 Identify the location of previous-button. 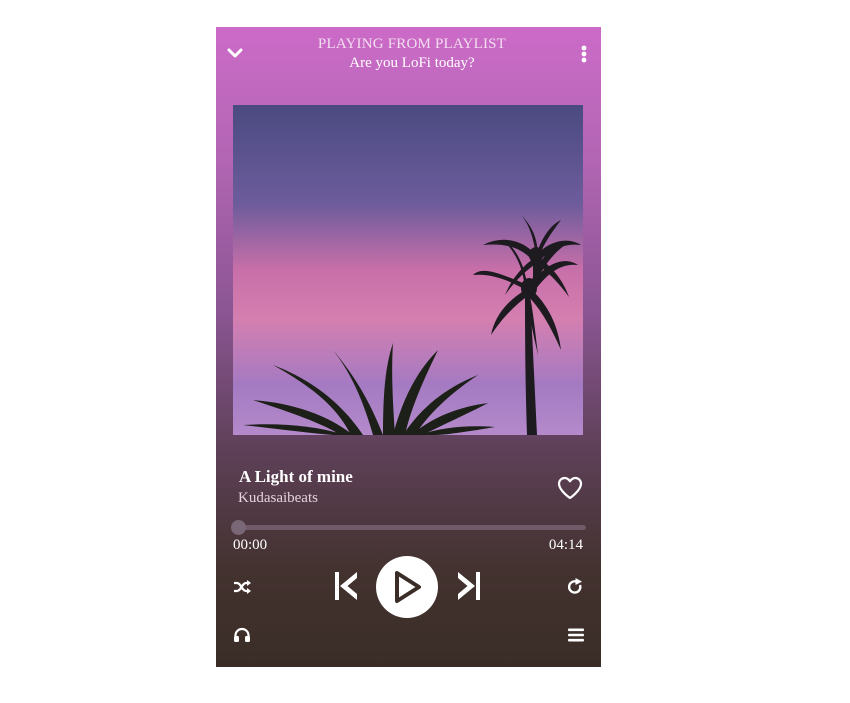
(346, 586).